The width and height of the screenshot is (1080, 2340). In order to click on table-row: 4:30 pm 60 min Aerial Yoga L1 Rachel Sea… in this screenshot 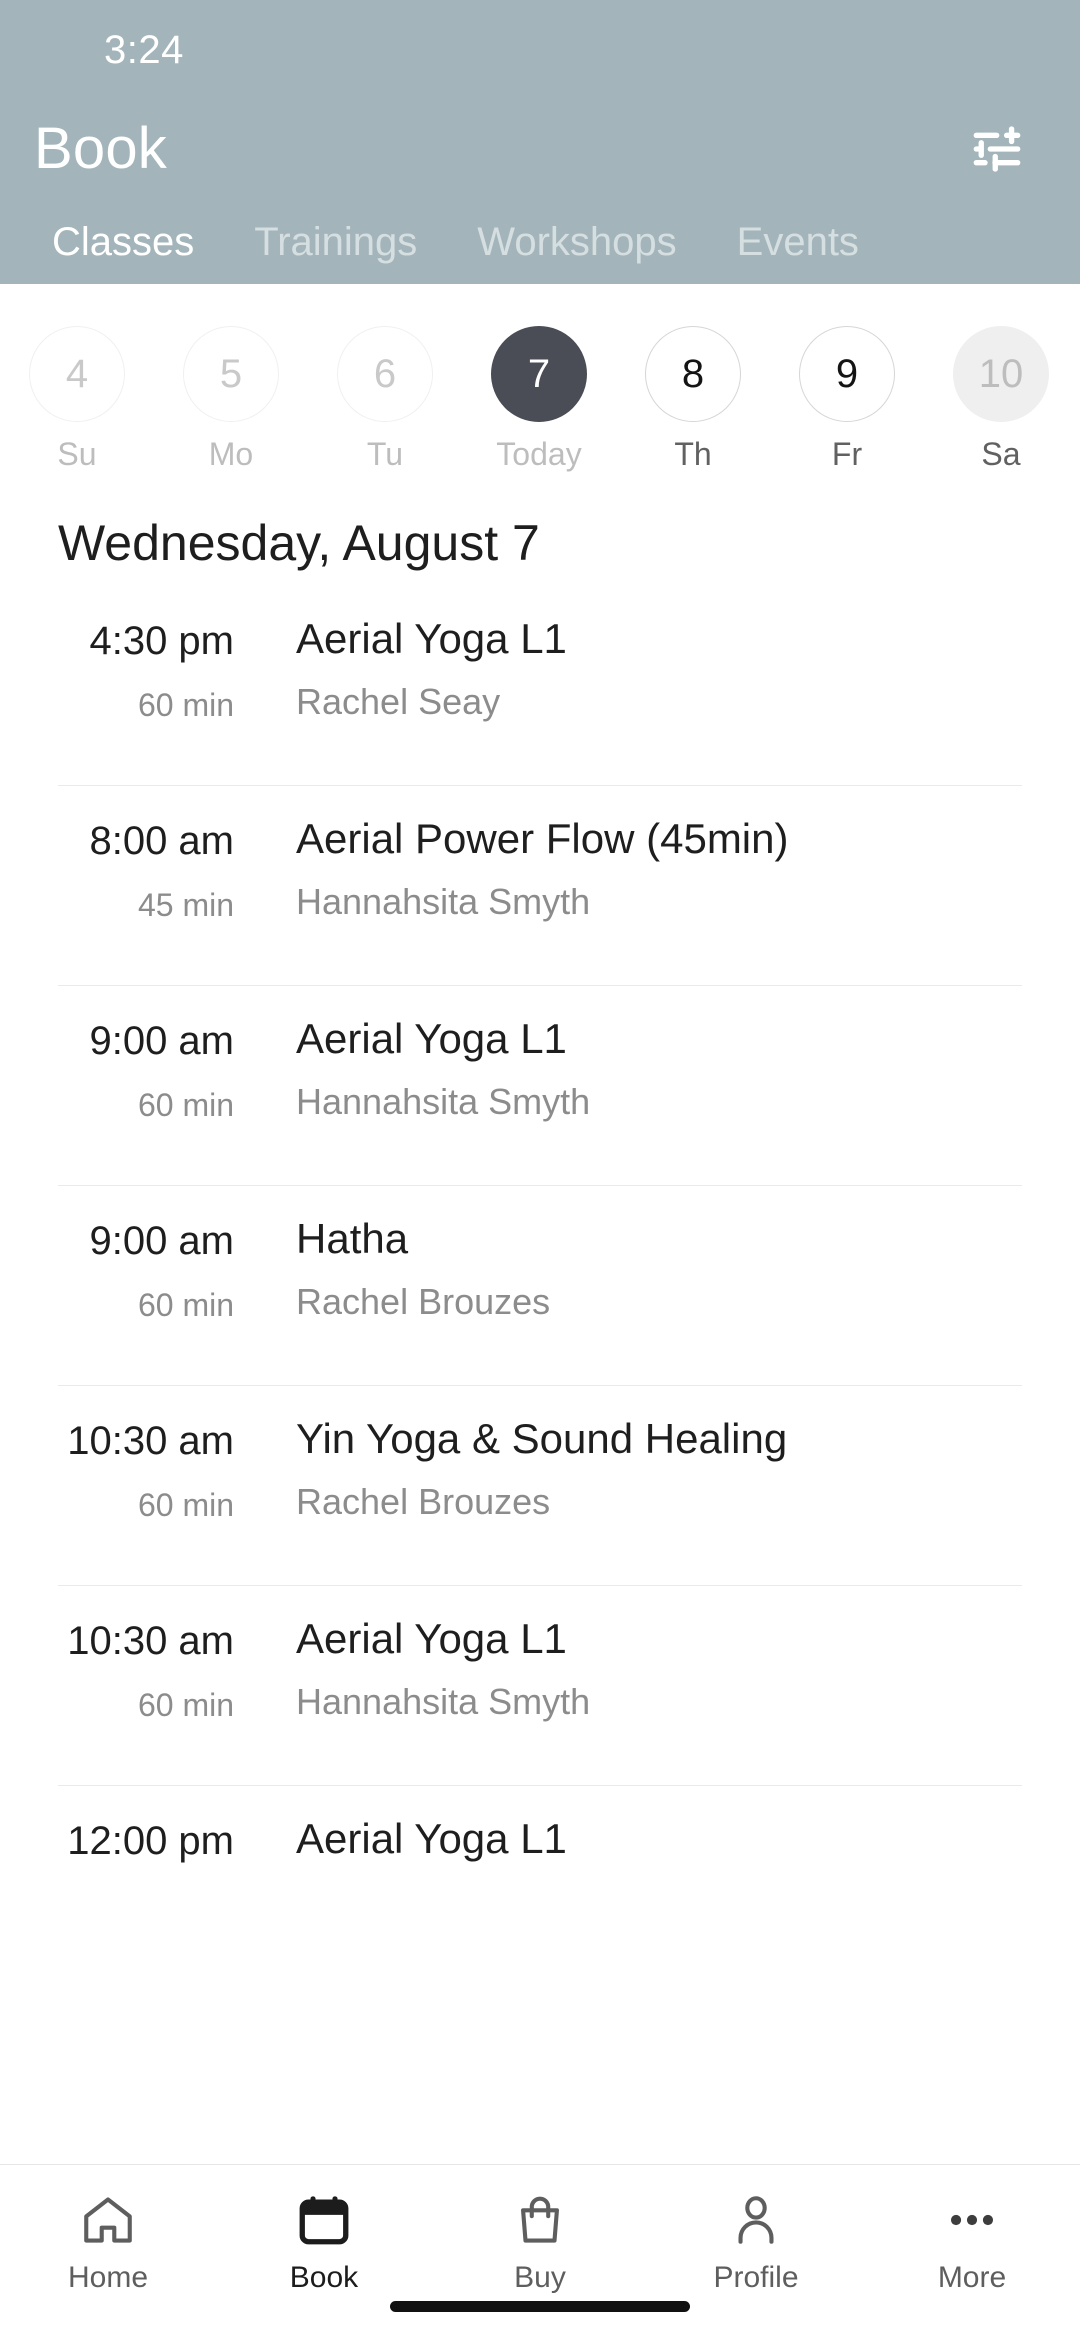, I will do `click(540, 686)`.